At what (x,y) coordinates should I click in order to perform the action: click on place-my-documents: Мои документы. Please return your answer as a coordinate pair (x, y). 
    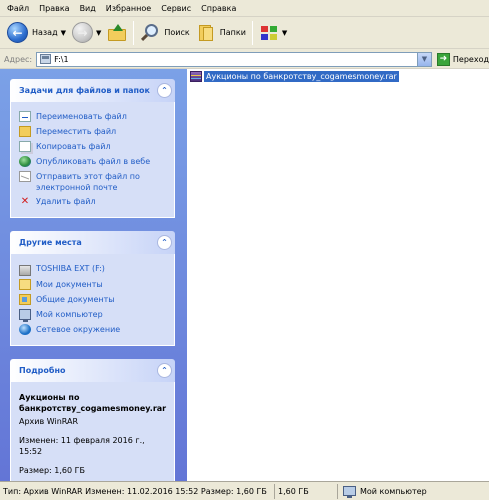
    Looking at the image, I should click on (92, 285).